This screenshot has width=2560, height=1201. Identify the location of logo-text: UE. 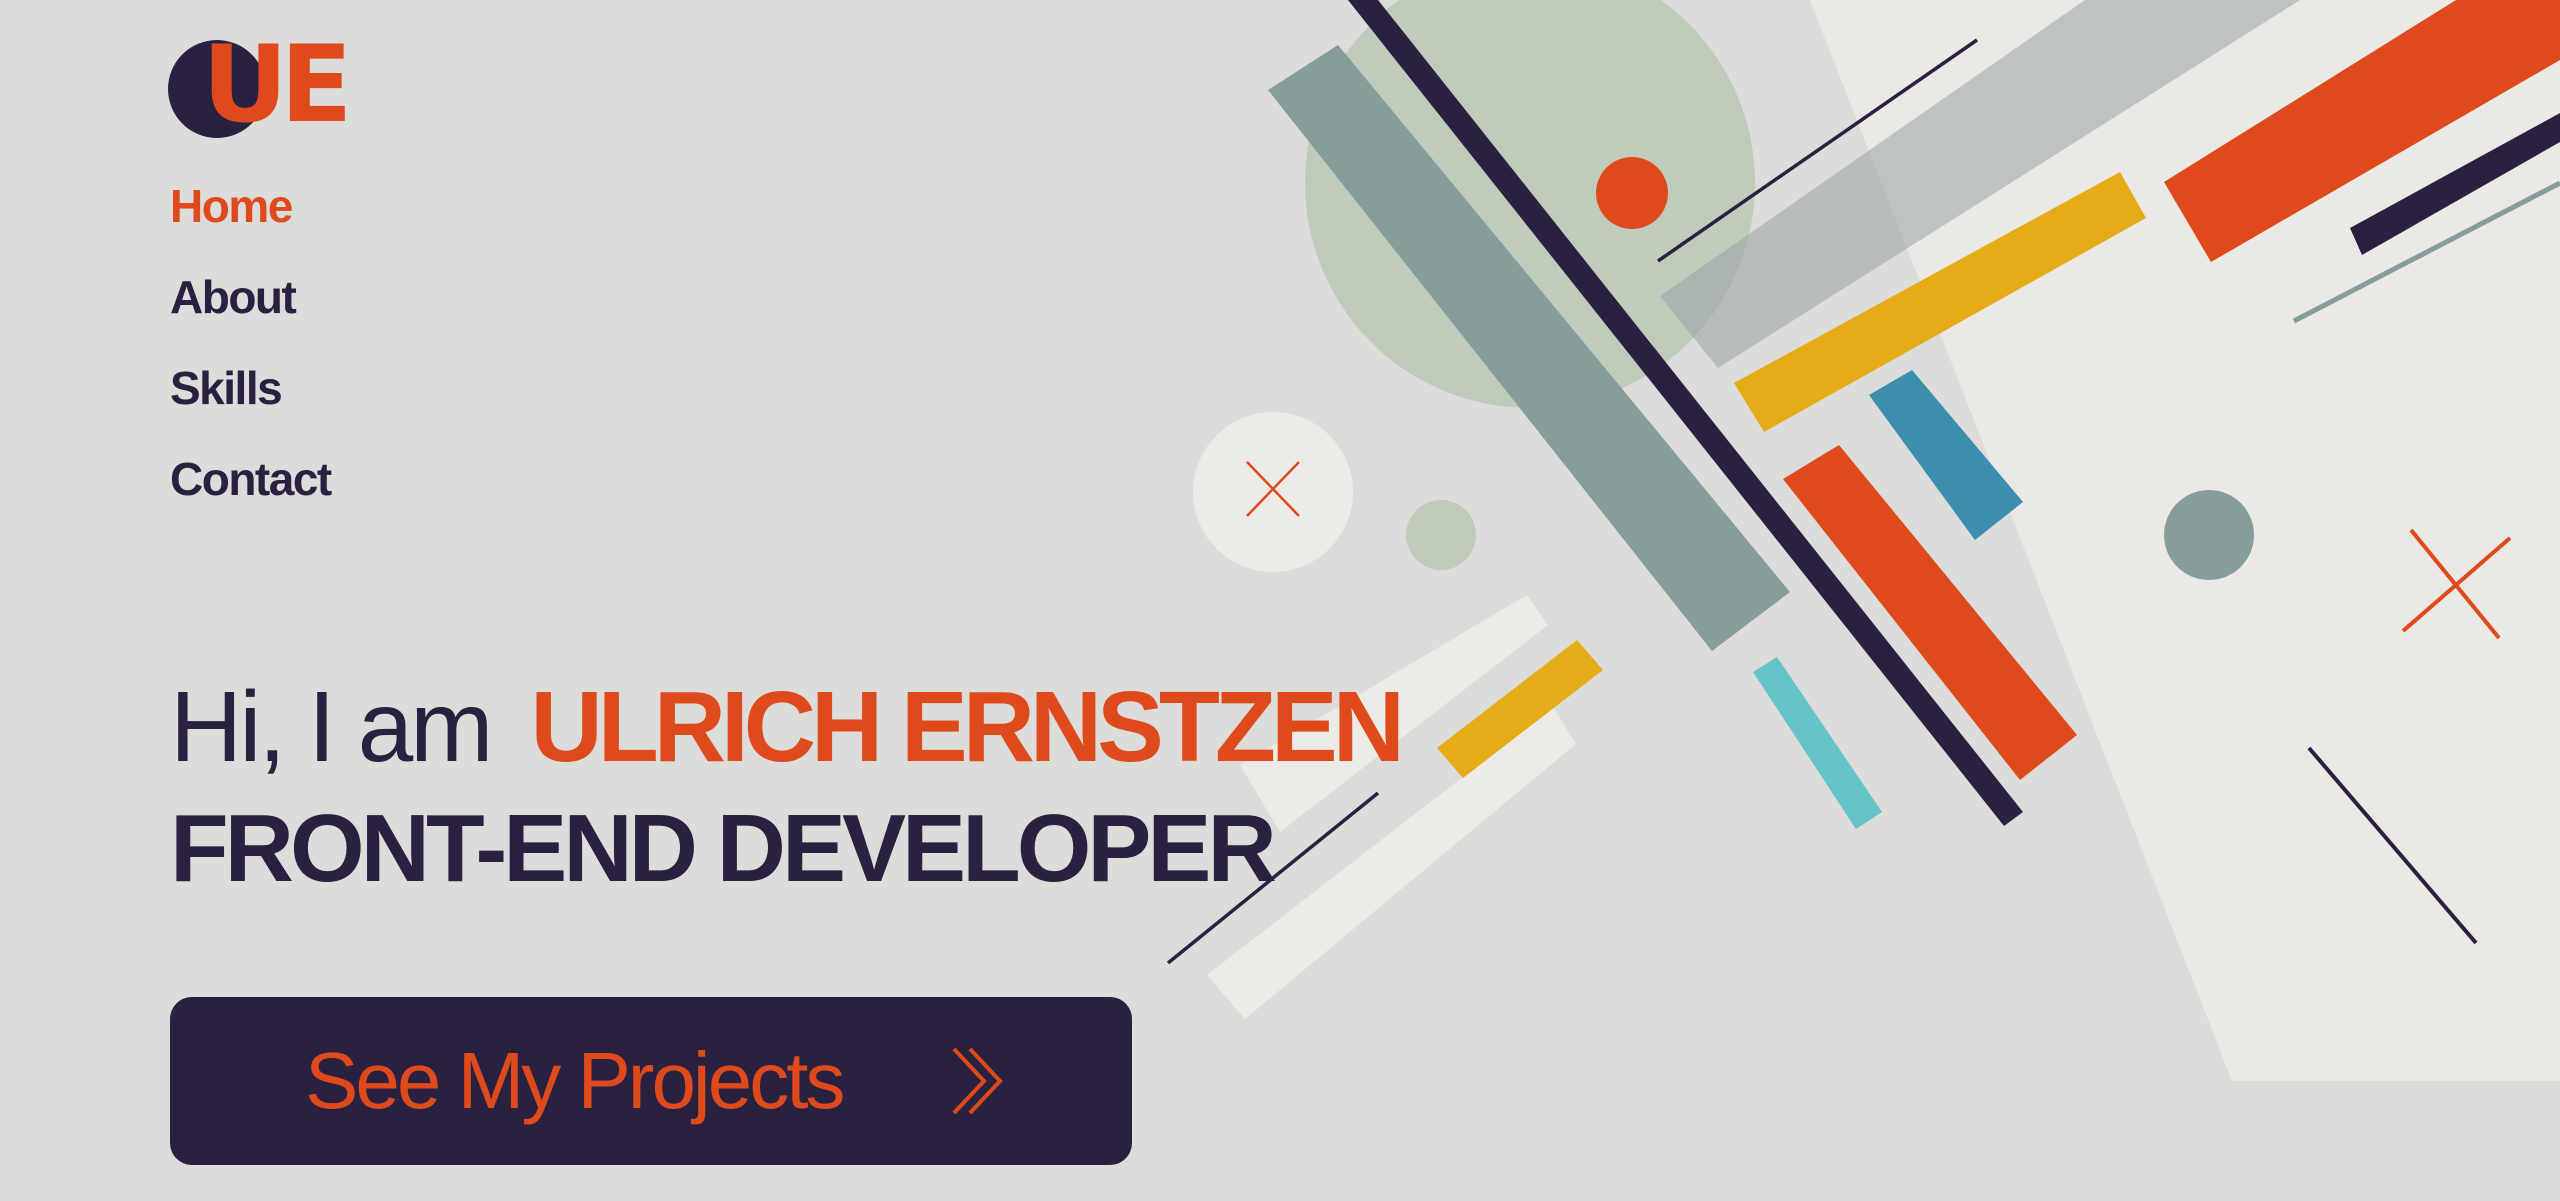
(277, 84).